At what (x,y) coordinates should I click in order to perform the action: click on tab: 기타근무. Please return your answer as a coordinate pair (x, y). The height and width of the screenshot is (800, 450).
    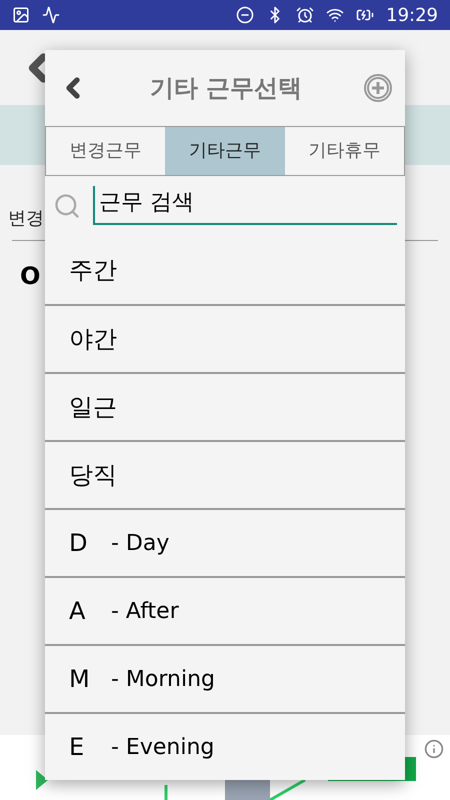
    Looking at the image, I should click on (225, 150).